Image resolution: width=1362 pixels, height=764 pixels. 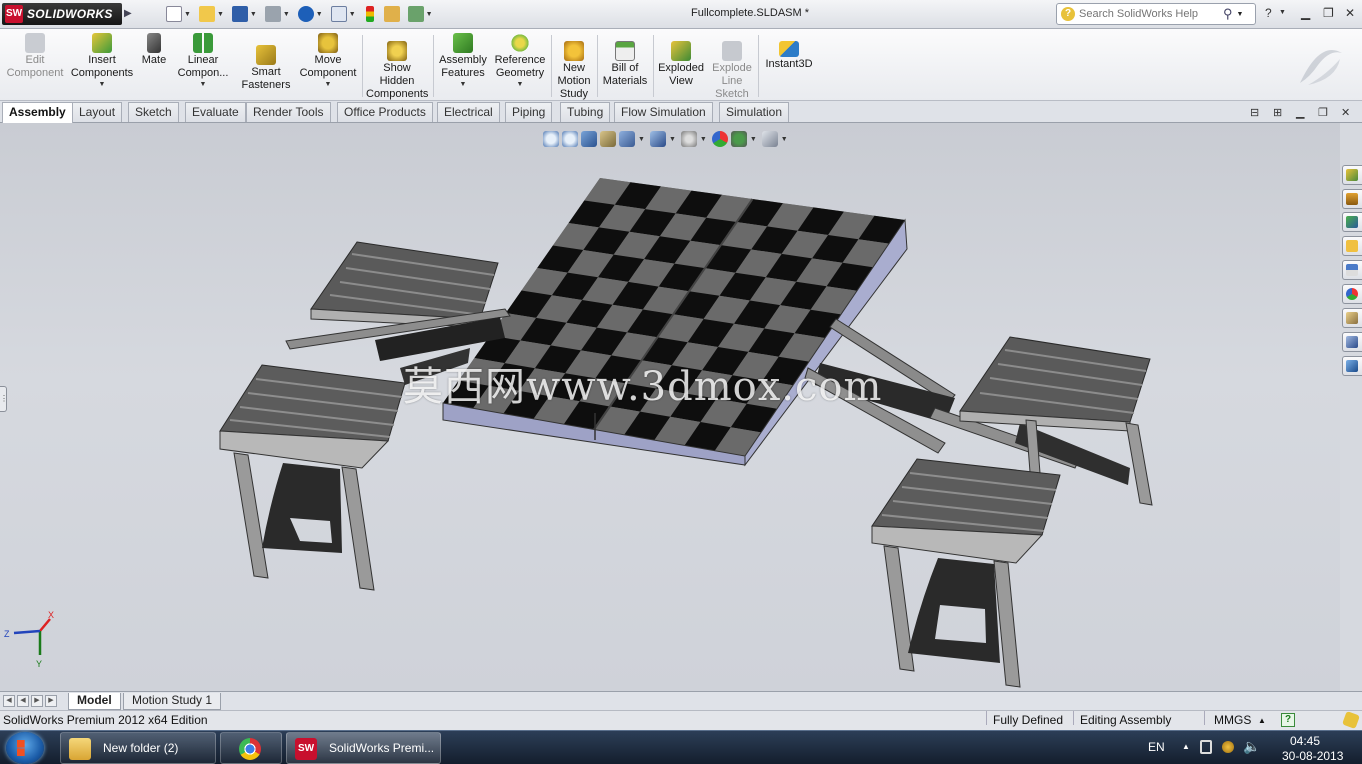 I want to click on tab-simulation: Simulation, so click(x=754, y=112).